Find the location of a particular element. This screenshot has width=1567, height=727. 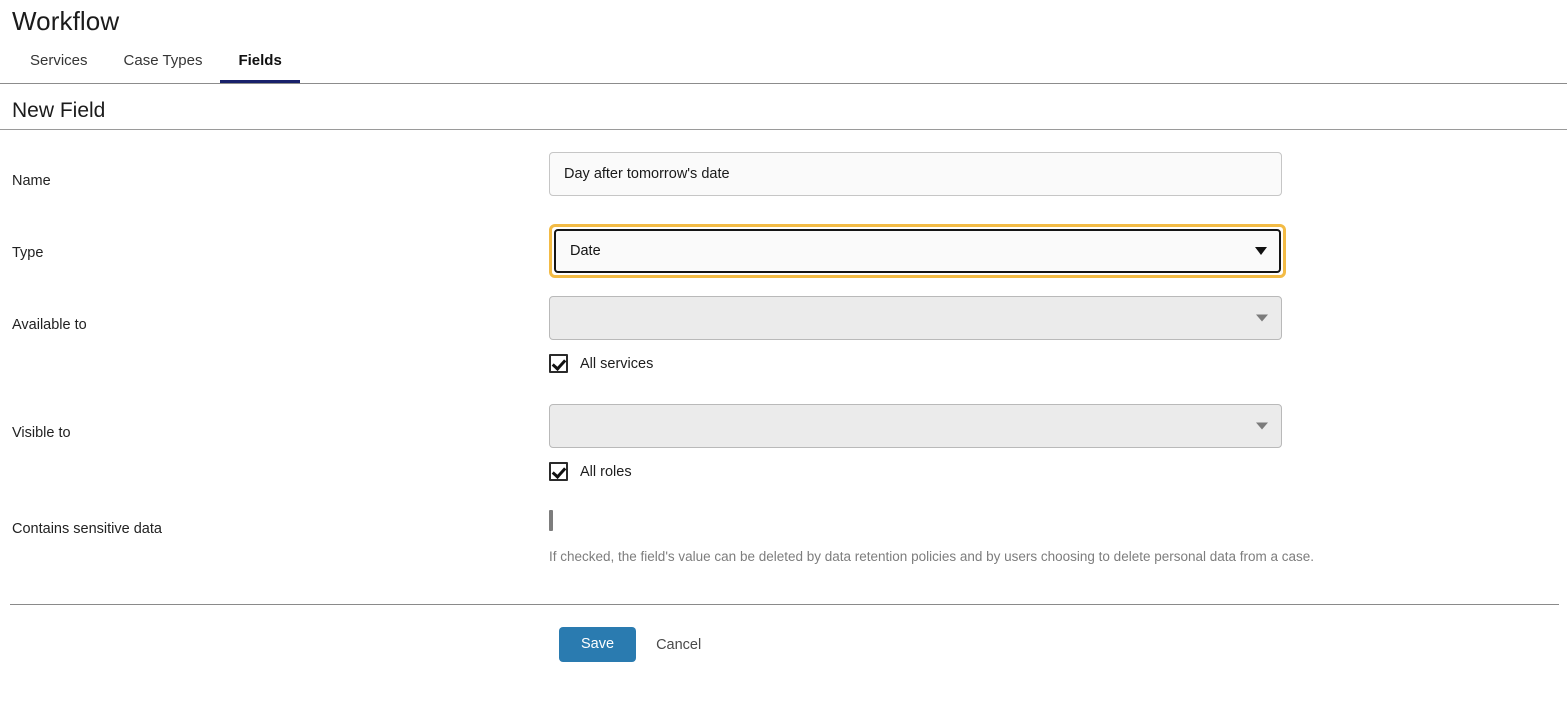

form-actions: Save Cancel is located at coordinates (783, 633).